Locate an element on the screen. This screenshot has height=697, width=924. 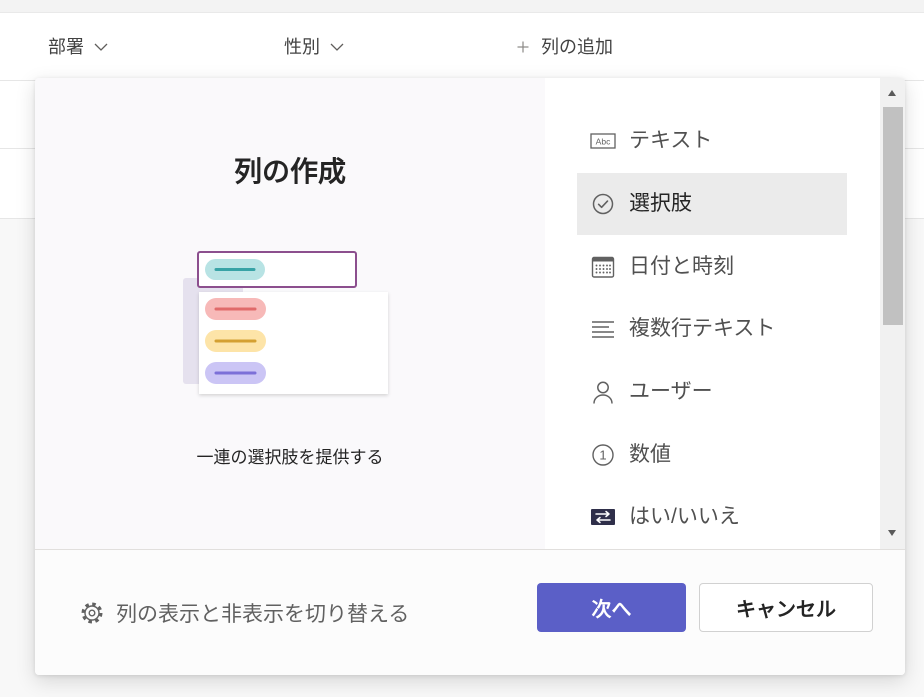
plus-icon is located at coordinates (523, 47).